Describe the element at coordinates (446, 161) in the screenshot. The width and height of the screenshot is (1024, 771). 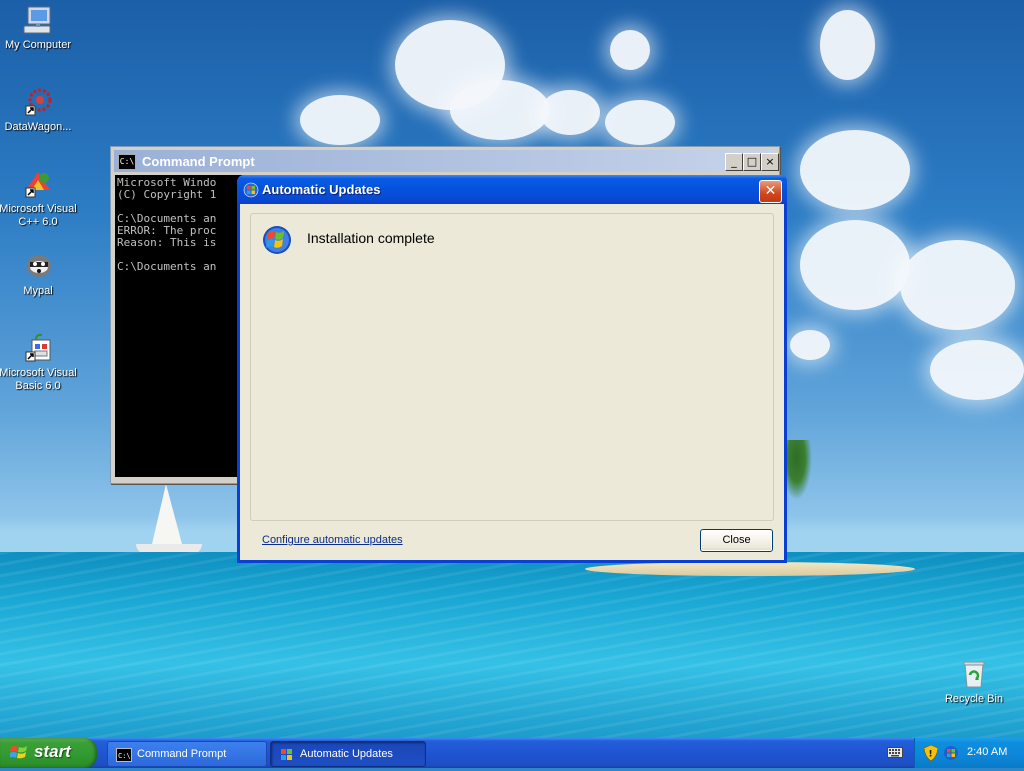
I see `command-prompt-titlebar: C:\ Command Prompt _ □ ×` at that location.